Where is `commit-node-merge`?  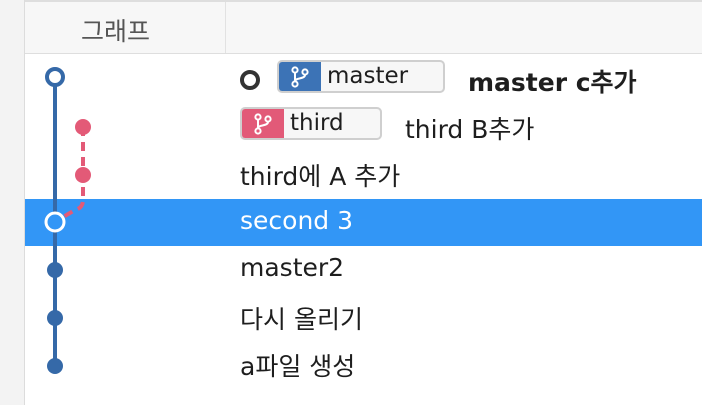
commit-node-merge is located at coordinates (55, 222).